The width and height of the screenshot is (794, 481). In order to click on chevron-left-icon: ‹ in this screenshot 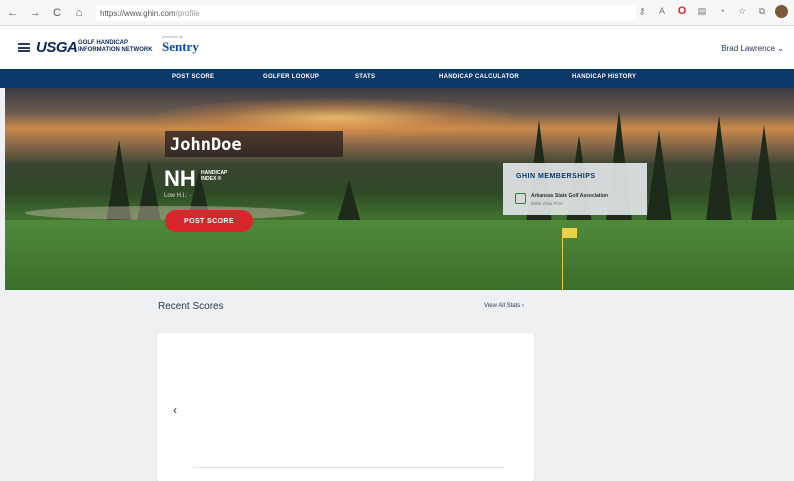, I will do `click(175, 410)`.